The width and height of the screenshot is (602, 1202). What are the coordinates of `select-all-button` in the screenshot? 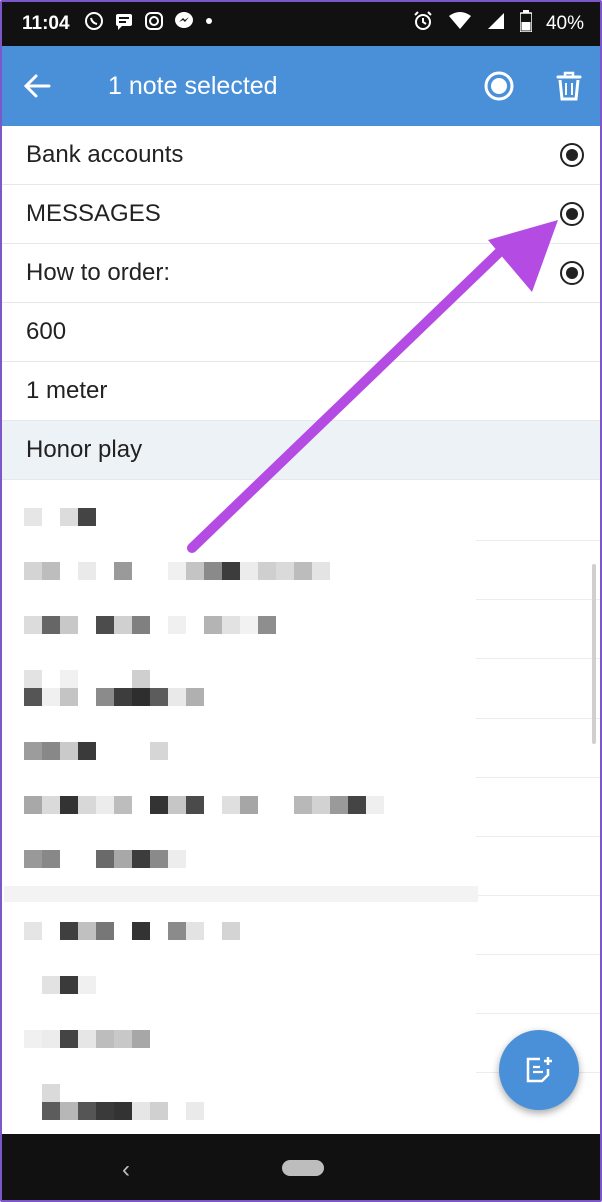 It's located at (499, 86).